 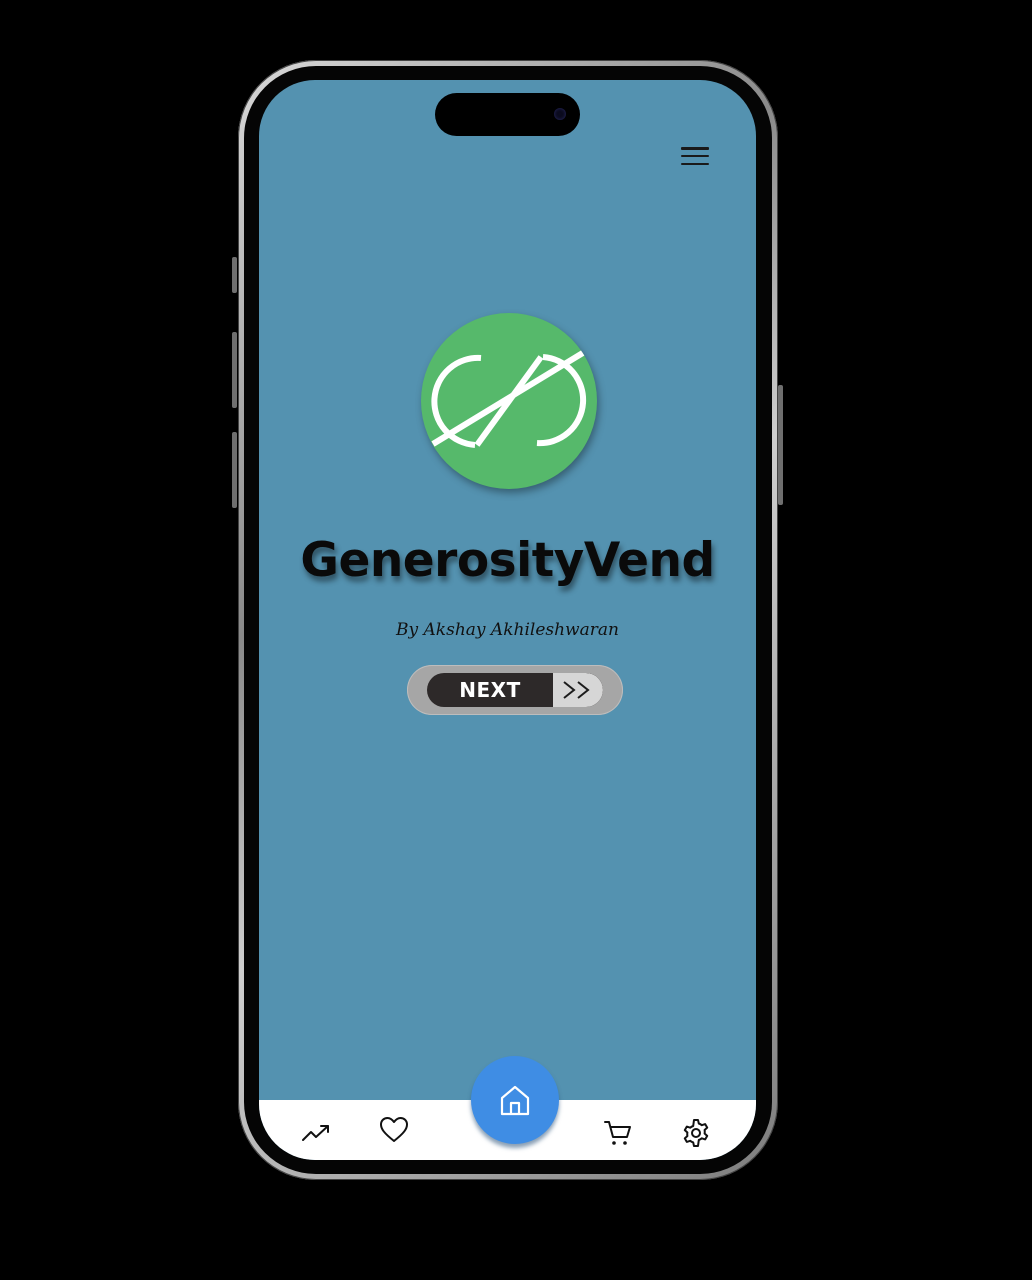 What do you see at coordinates (618, 1133) in the screenshot?
I see `cart-icon` at bounding box center [618, 1133].